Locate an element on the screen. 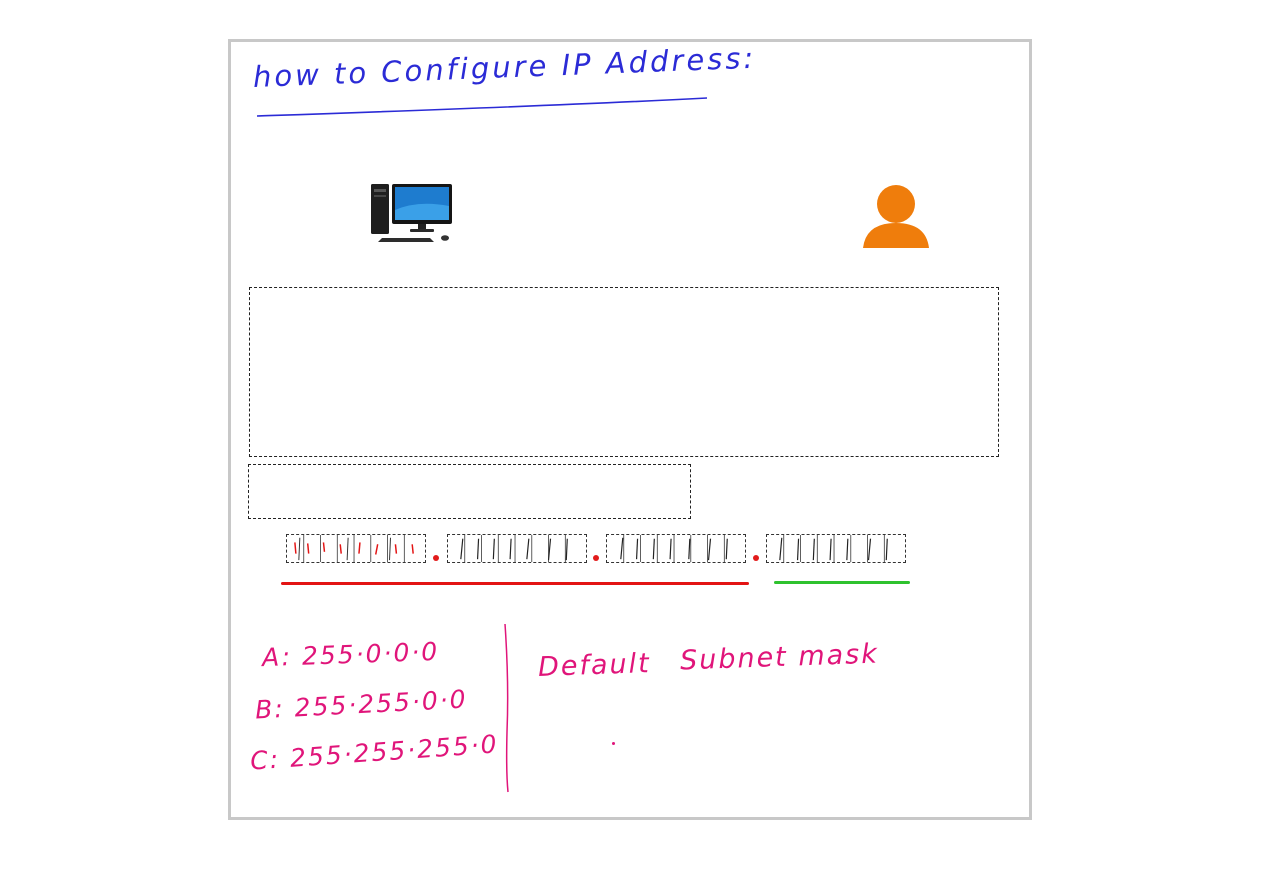 The image size is (1263, 893). class-a-default-mask: A: 255·0·0·0 is located at coordinates (350, 654).